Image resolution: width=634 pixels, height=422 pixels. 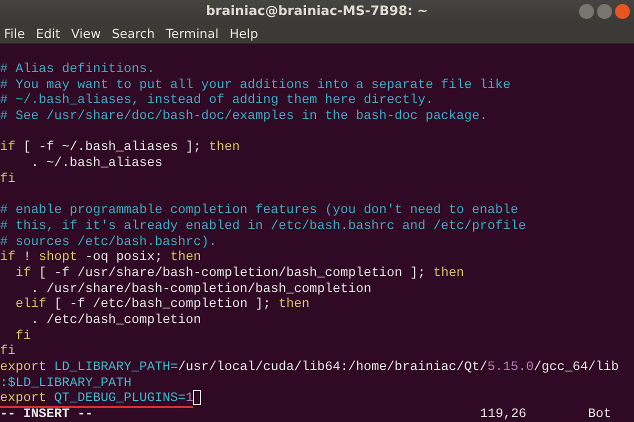 I want to click on menu-item: File, so click(x=14, y=33).